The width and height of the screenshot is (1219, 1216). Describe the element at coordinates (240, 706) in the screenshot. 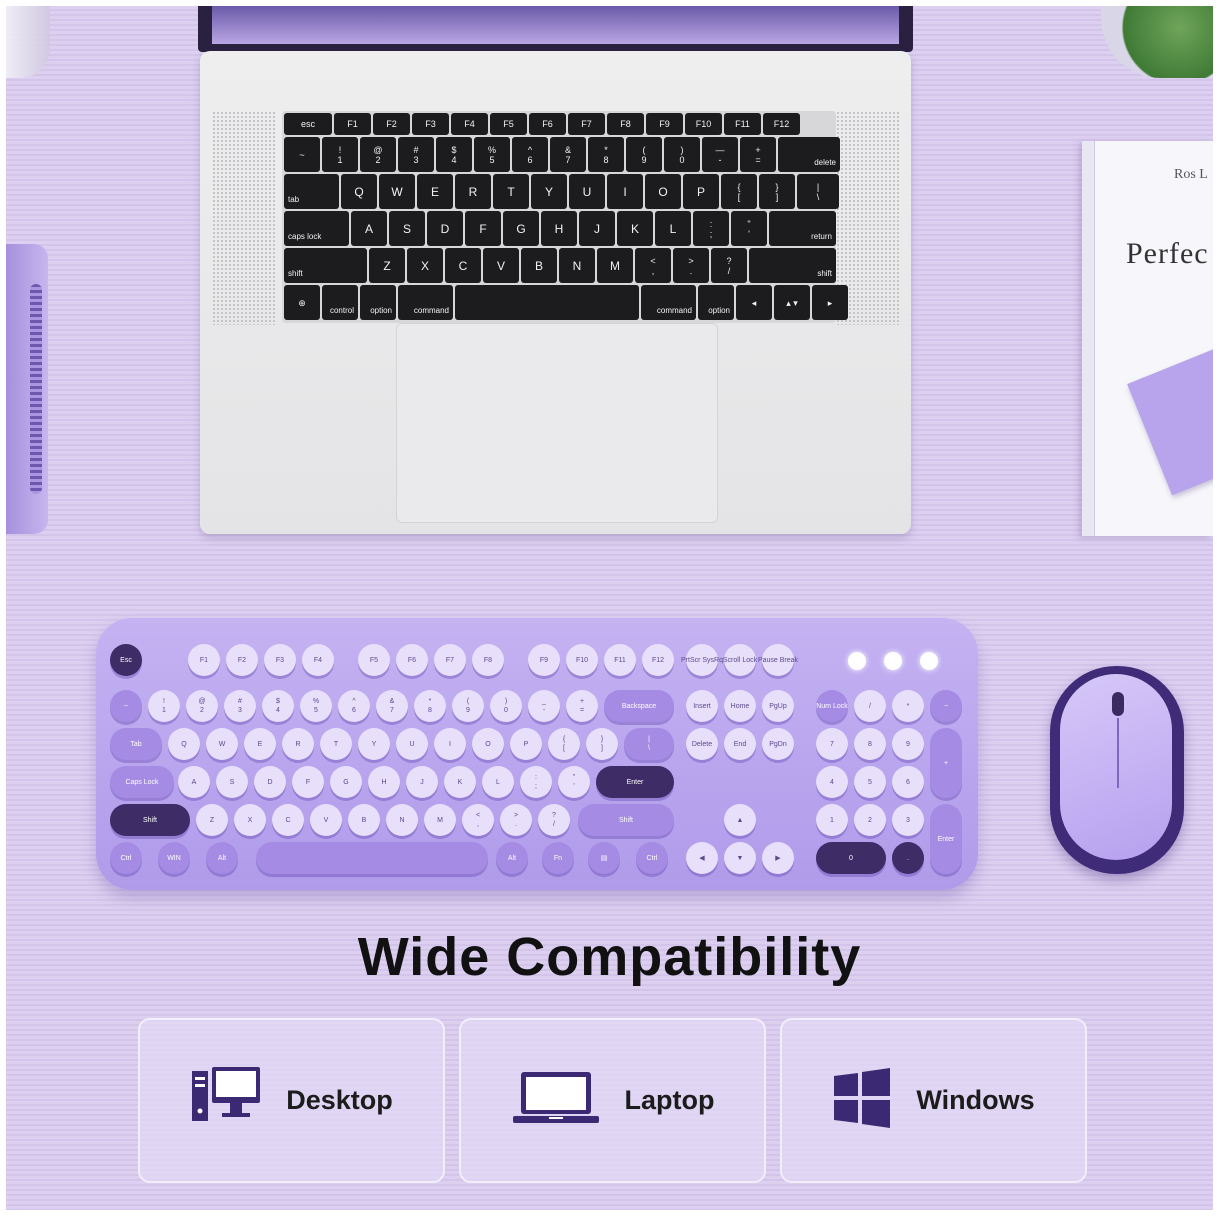

I see `keyboard-key: # 3` at that location.